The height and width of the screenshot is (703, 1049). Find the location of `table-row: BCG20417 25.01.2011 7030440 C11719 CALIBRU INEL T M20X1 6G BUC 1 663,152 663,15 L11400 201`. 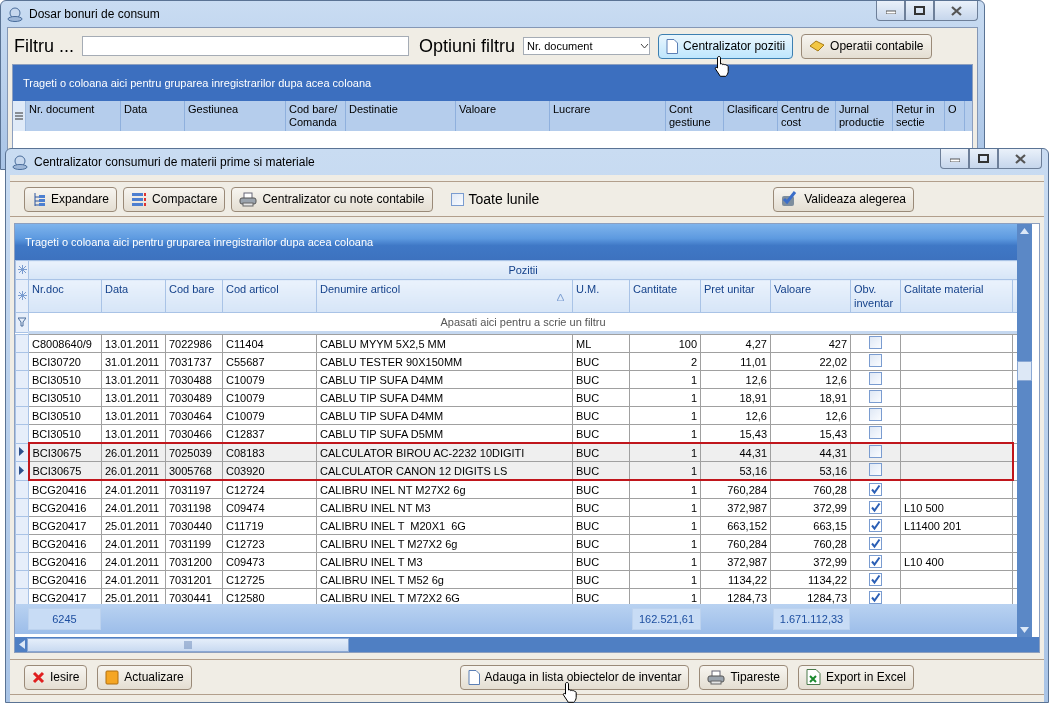

table-row: BCG20417 25.01.2011 7030440 C11719 CALIBRU INEL T M20X1 6G BUC 1 663,152 663,15 L11400 201 is located at coordinates (516, 525).